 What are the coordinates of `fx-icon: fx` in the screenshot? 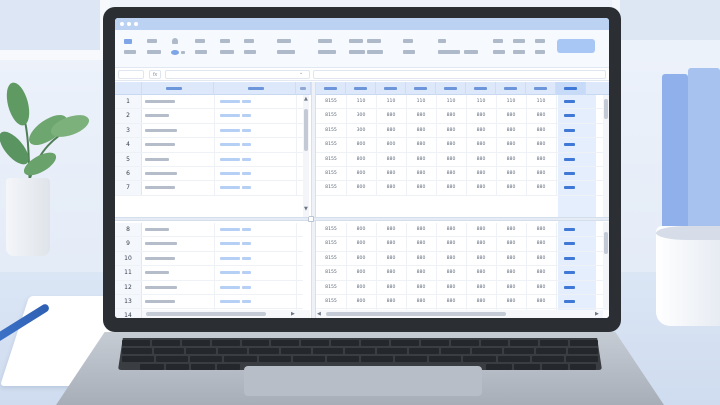 It's located at (155, 74).